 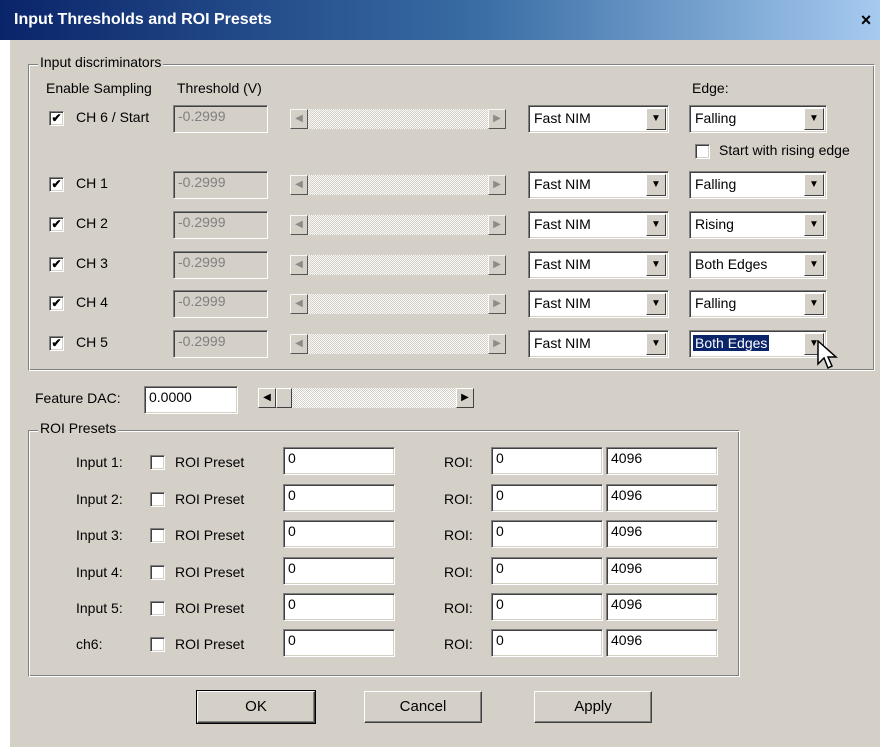 What do you see at coordinates (731, 264) in the screenshot?
I see `edge-value: Both Edges` at bounding box center [731, 264].